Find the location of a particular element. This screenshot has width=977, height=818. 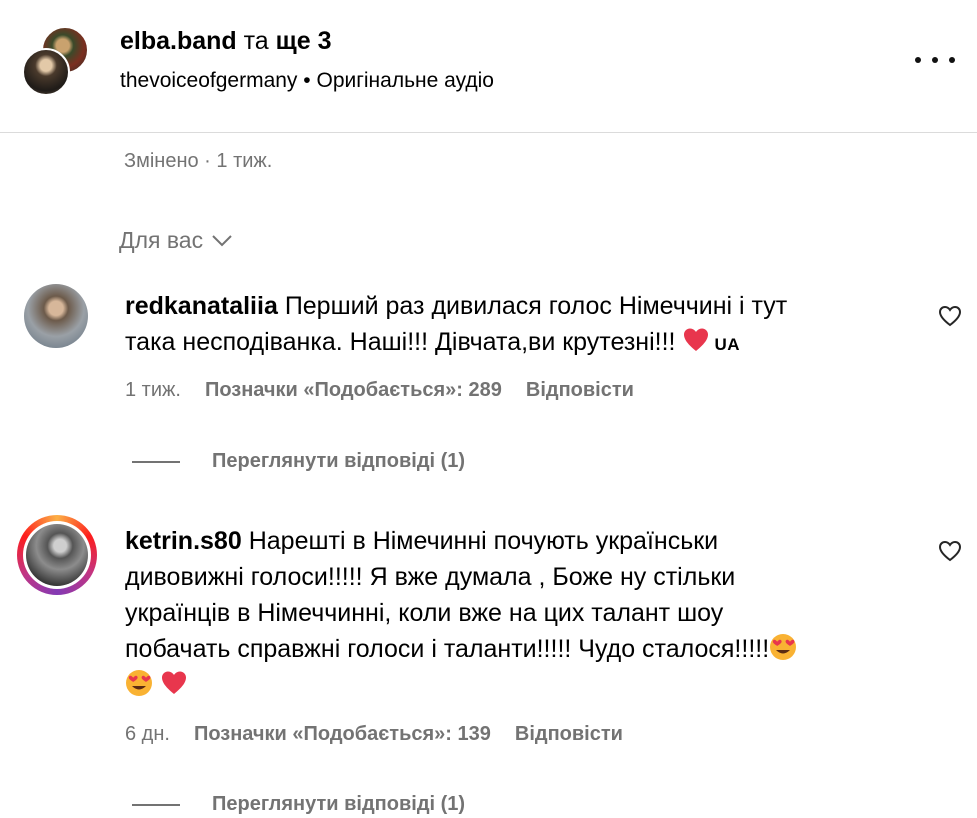

filter-label: Для вас is located at coordinates (161, 240).